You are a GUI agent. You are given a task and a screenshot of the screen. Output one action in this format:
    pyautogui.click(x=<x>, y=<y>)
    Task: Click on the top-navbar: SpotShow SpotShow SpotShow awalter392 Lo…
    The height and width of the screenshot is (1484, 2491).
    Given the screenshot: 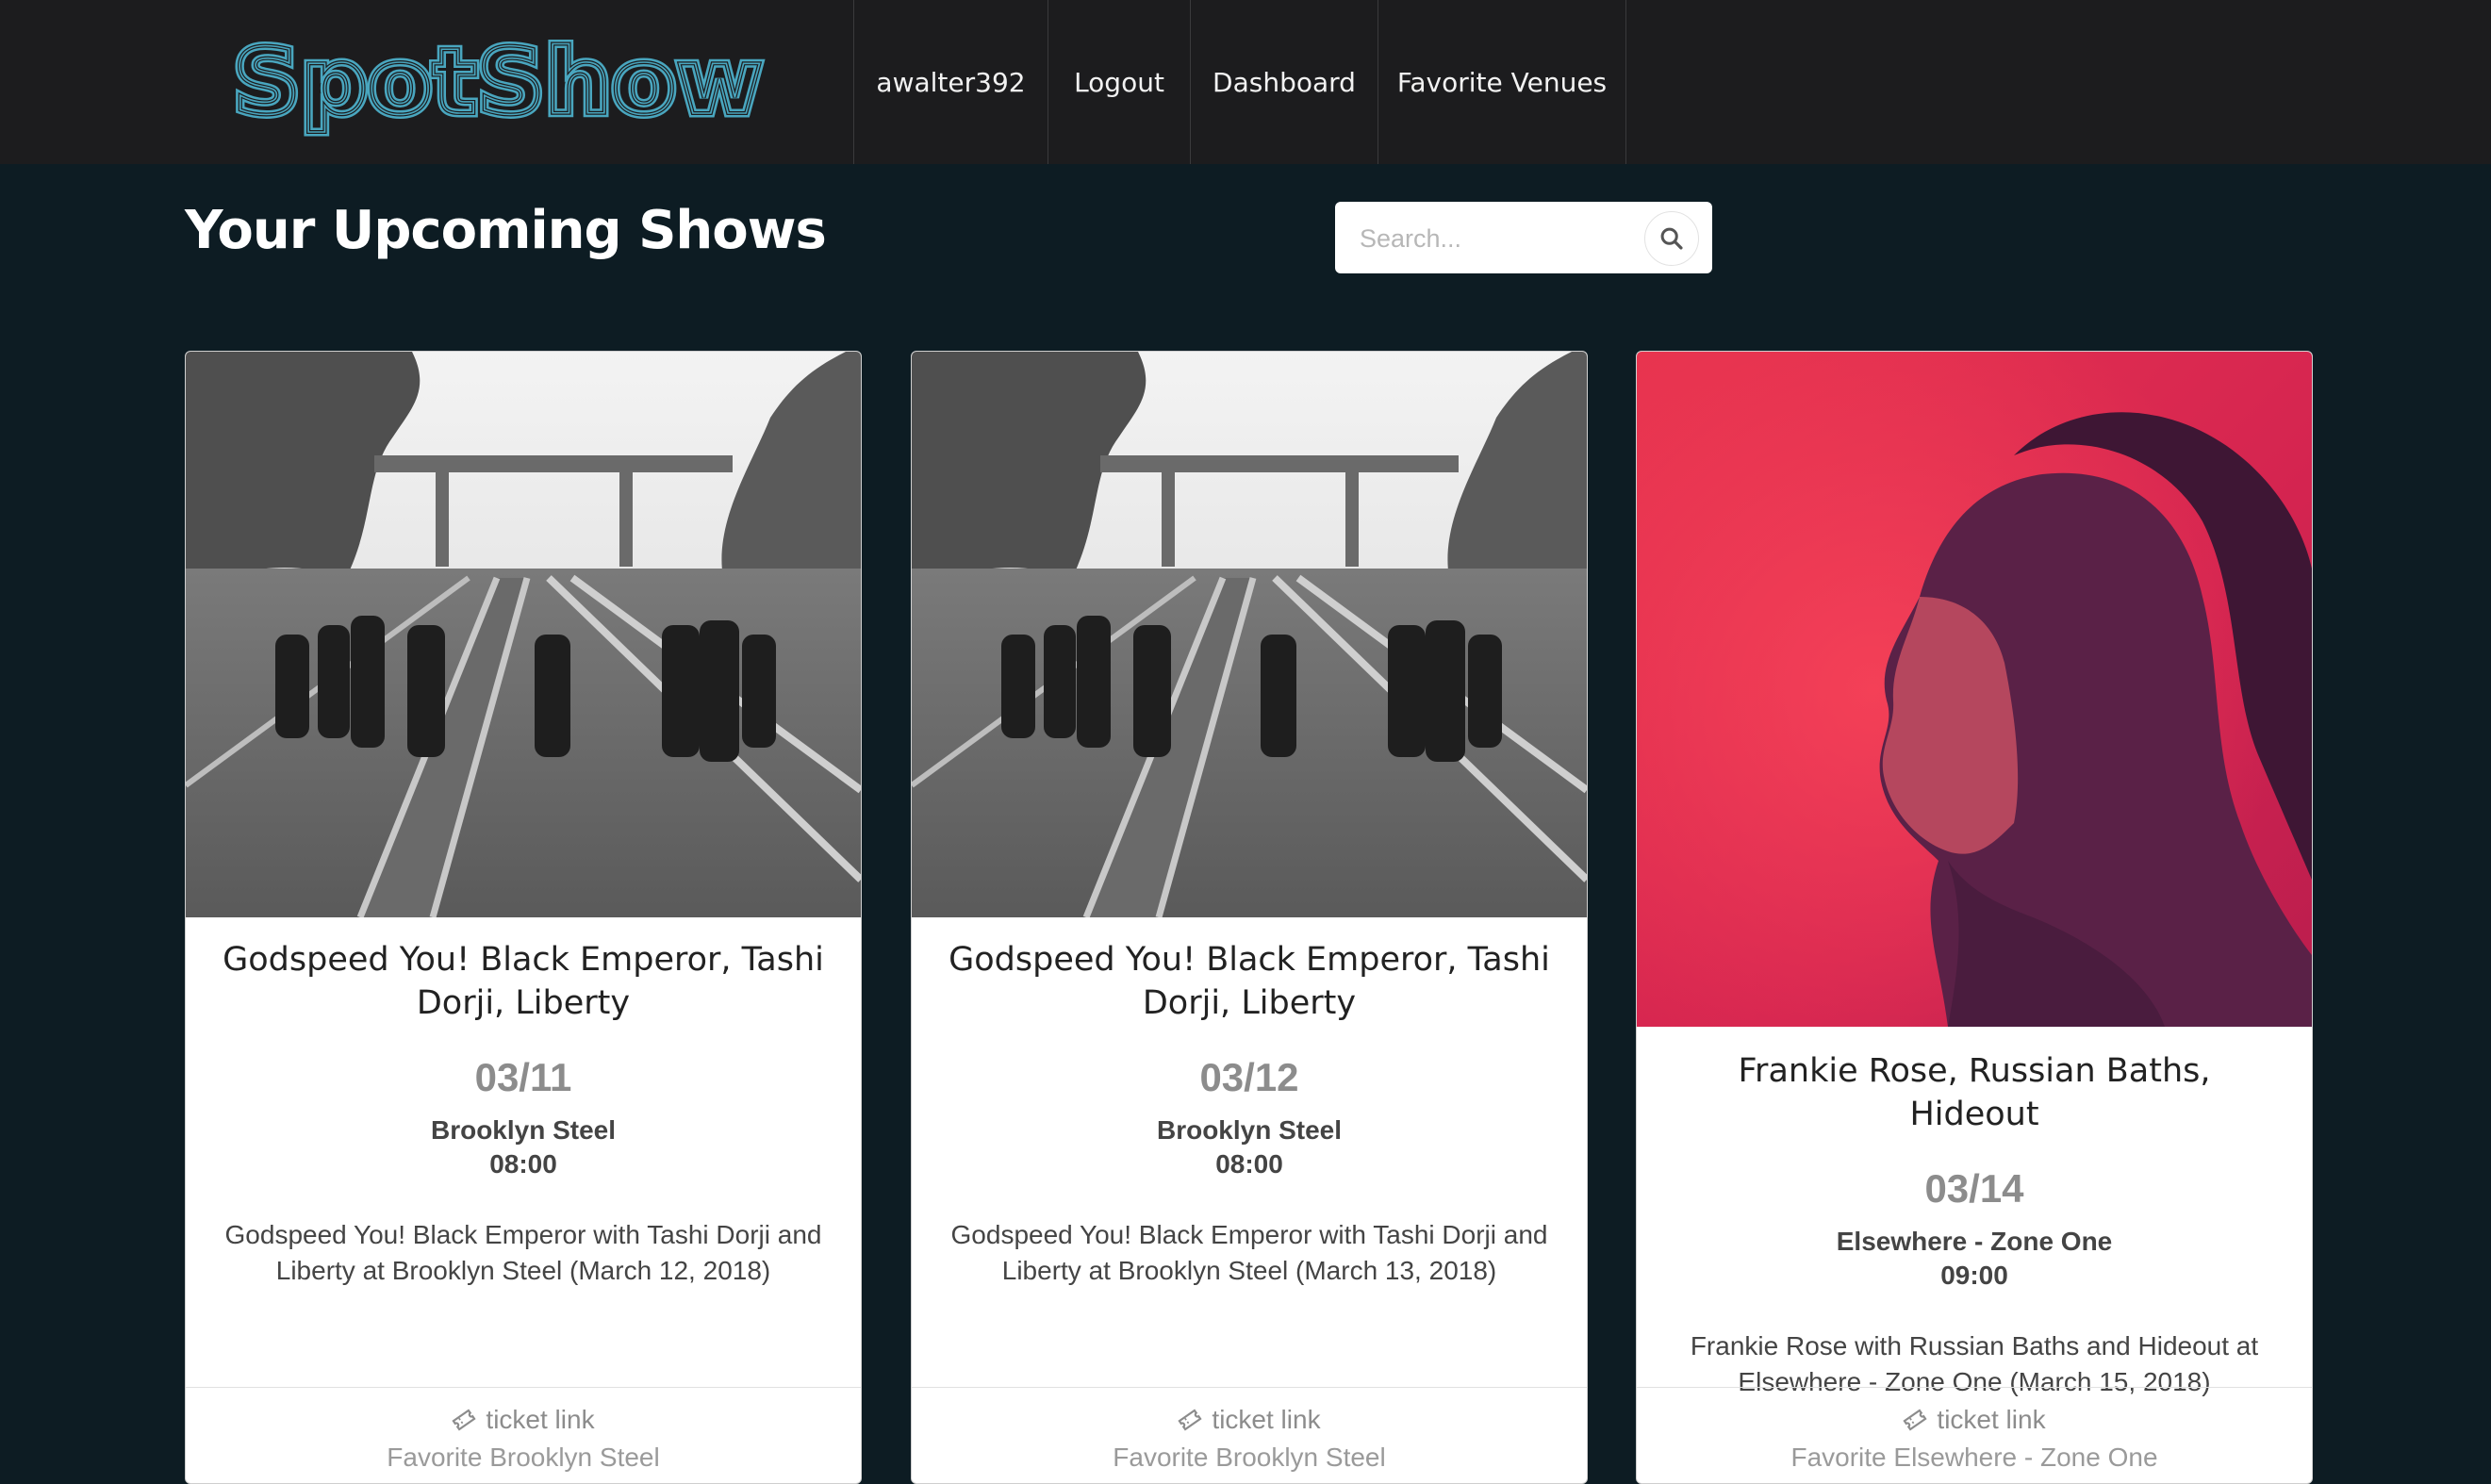 What is the action you would take?
    pyautogui.click(x=1245, y=82)
    